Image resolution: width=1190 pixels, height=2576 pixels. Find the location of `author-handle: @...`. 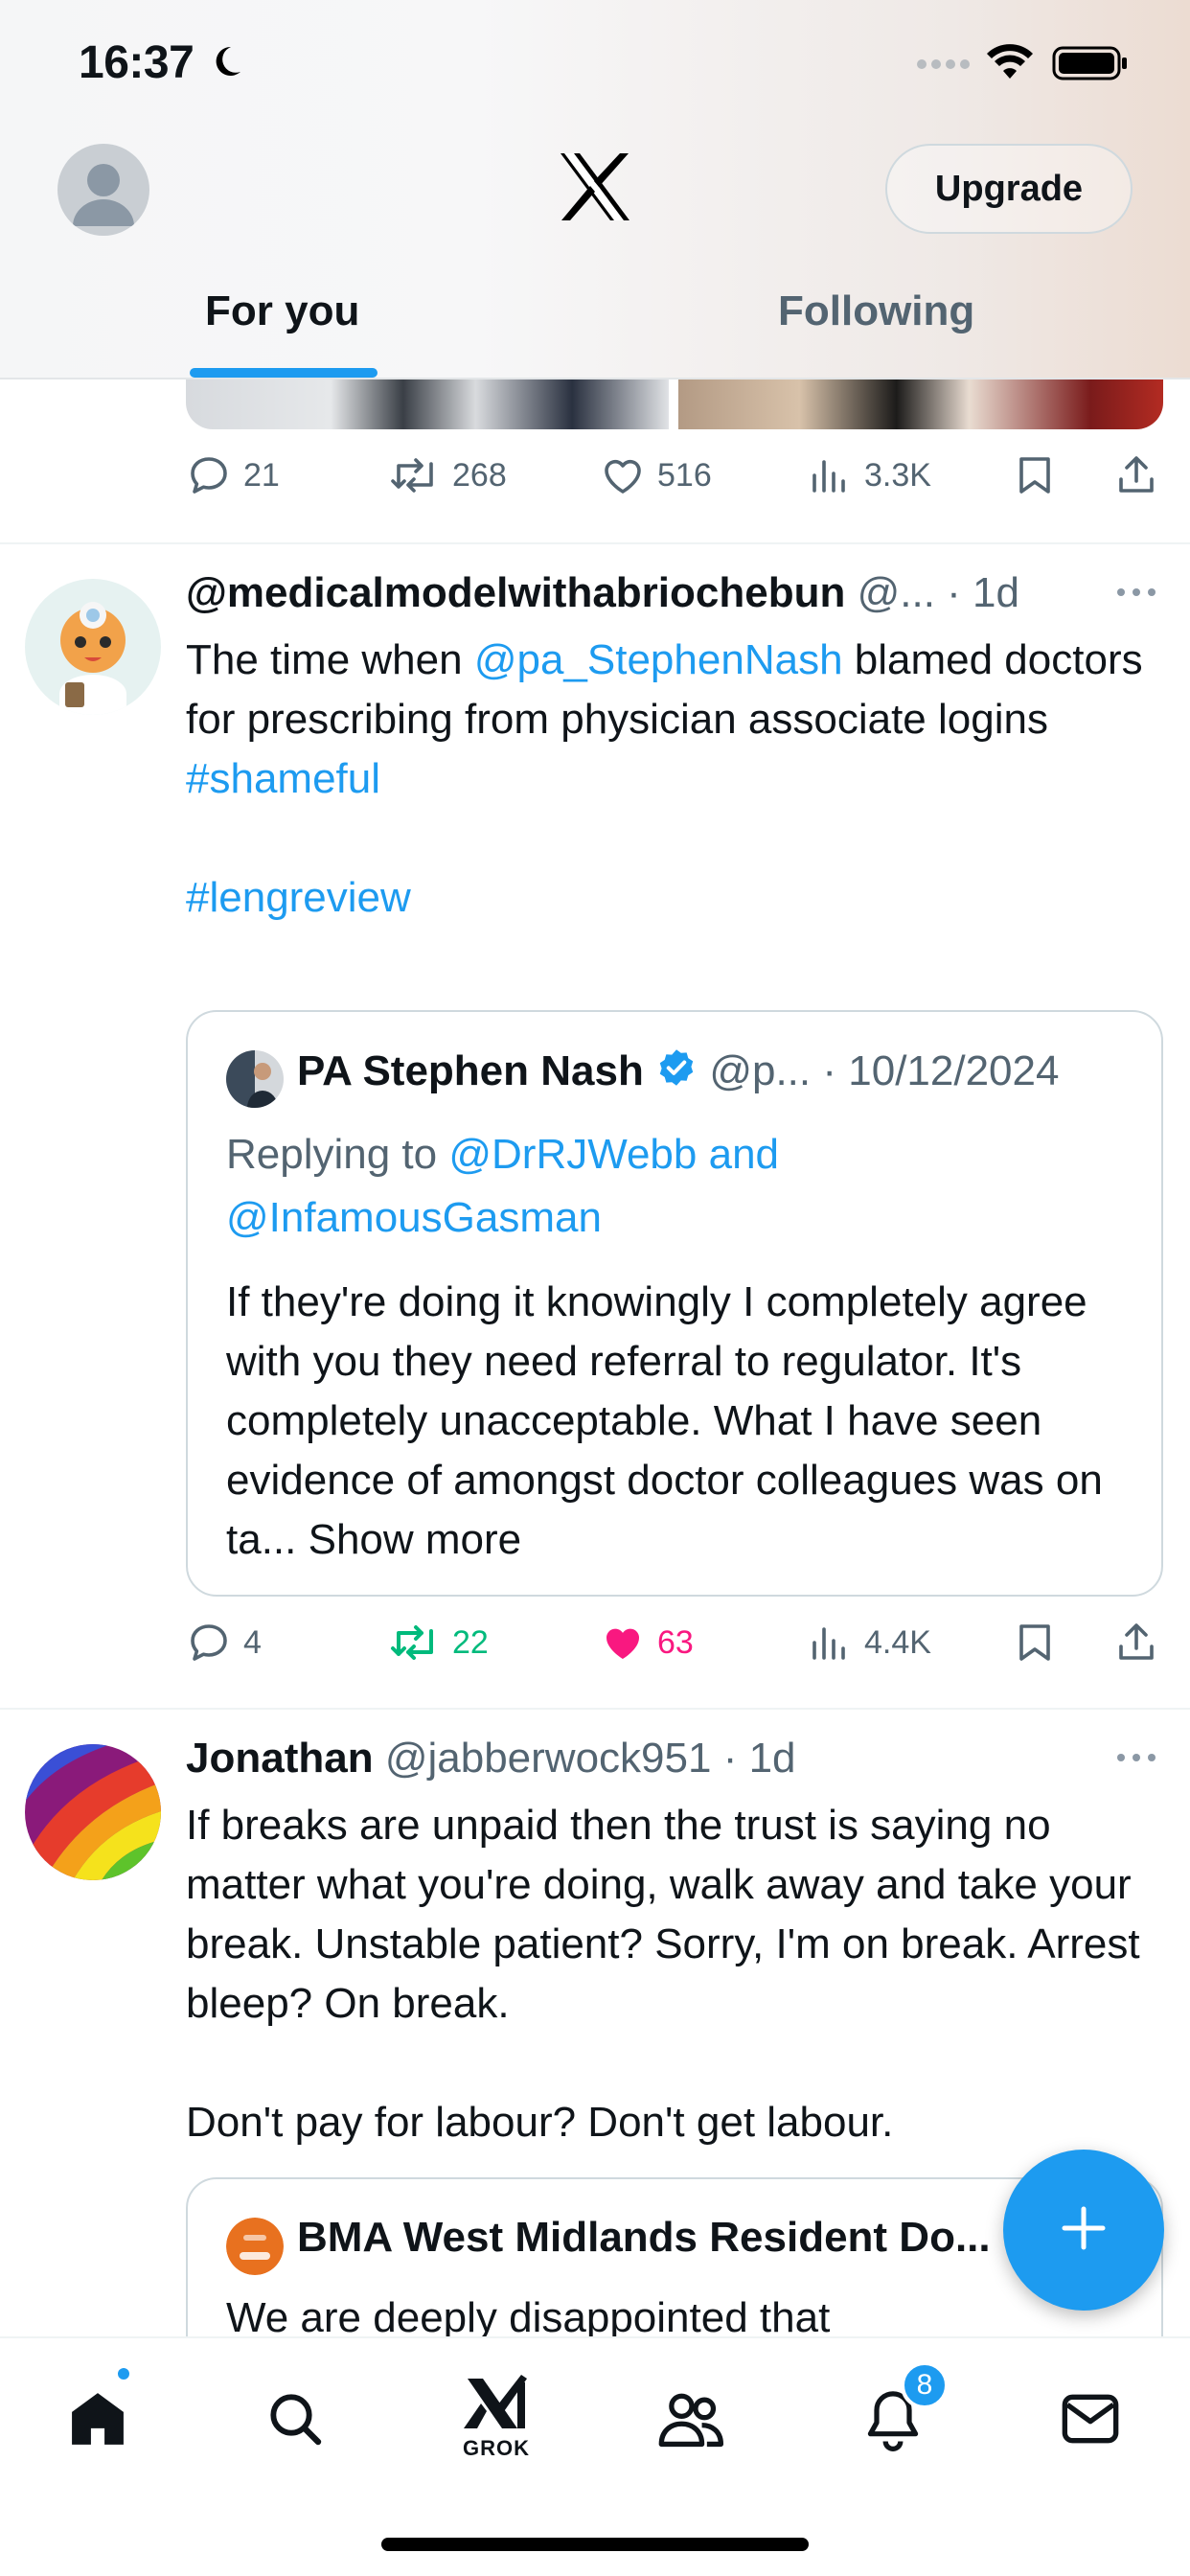

author-handle: @... is located at coordinates (897, 592).